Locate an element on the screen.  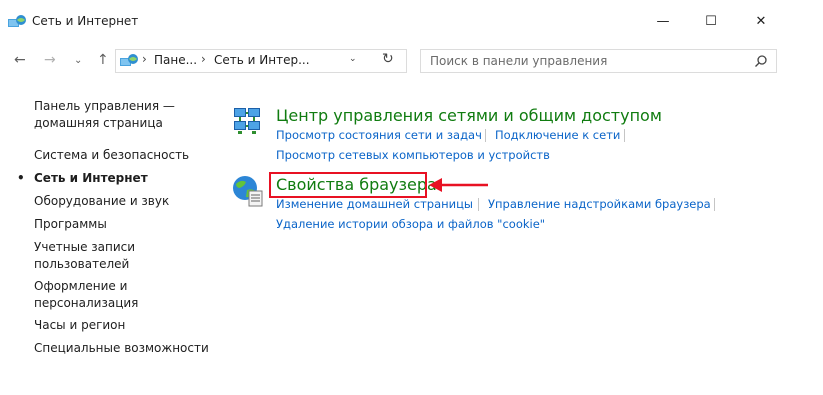
sidebar-item-clock-region: Часы и регион is located at coordinates (79, 325).